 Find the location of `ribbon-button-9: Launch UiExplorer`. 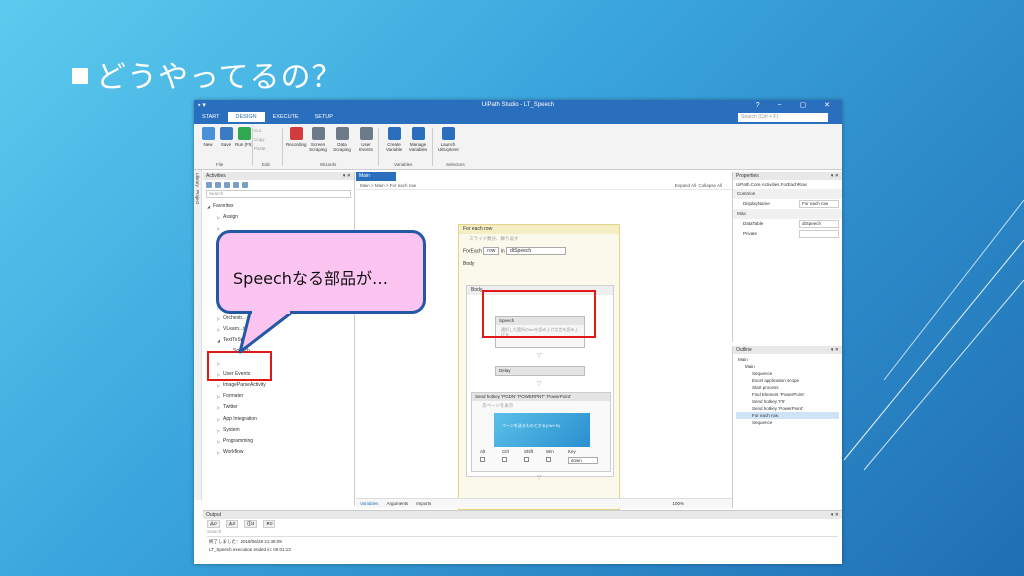

ribbon-button-9: Launch UiExplorer is located at coordinates (448, 139).